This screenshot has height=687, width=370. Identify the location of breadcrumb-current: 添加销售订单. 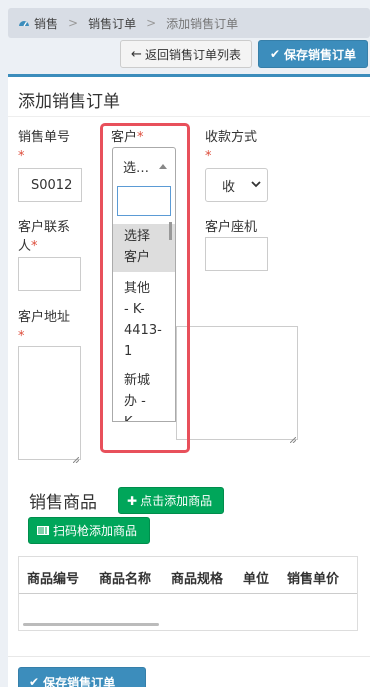
(202, 23).